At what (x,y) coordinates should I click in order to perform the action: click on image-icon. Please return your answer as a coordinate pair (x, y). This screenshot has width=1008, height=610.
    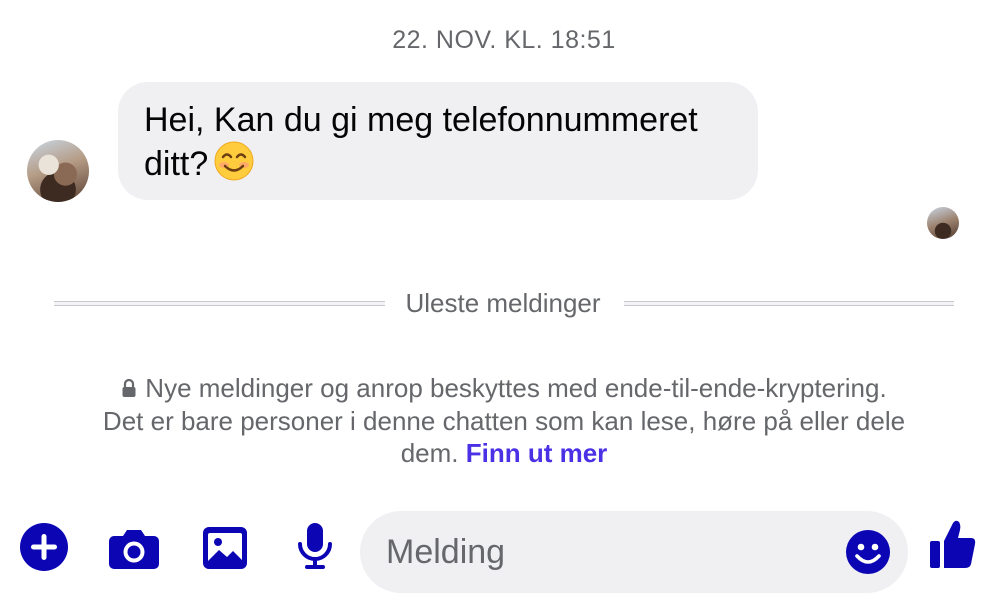
    Looking at the image, I should click on (225, 550).